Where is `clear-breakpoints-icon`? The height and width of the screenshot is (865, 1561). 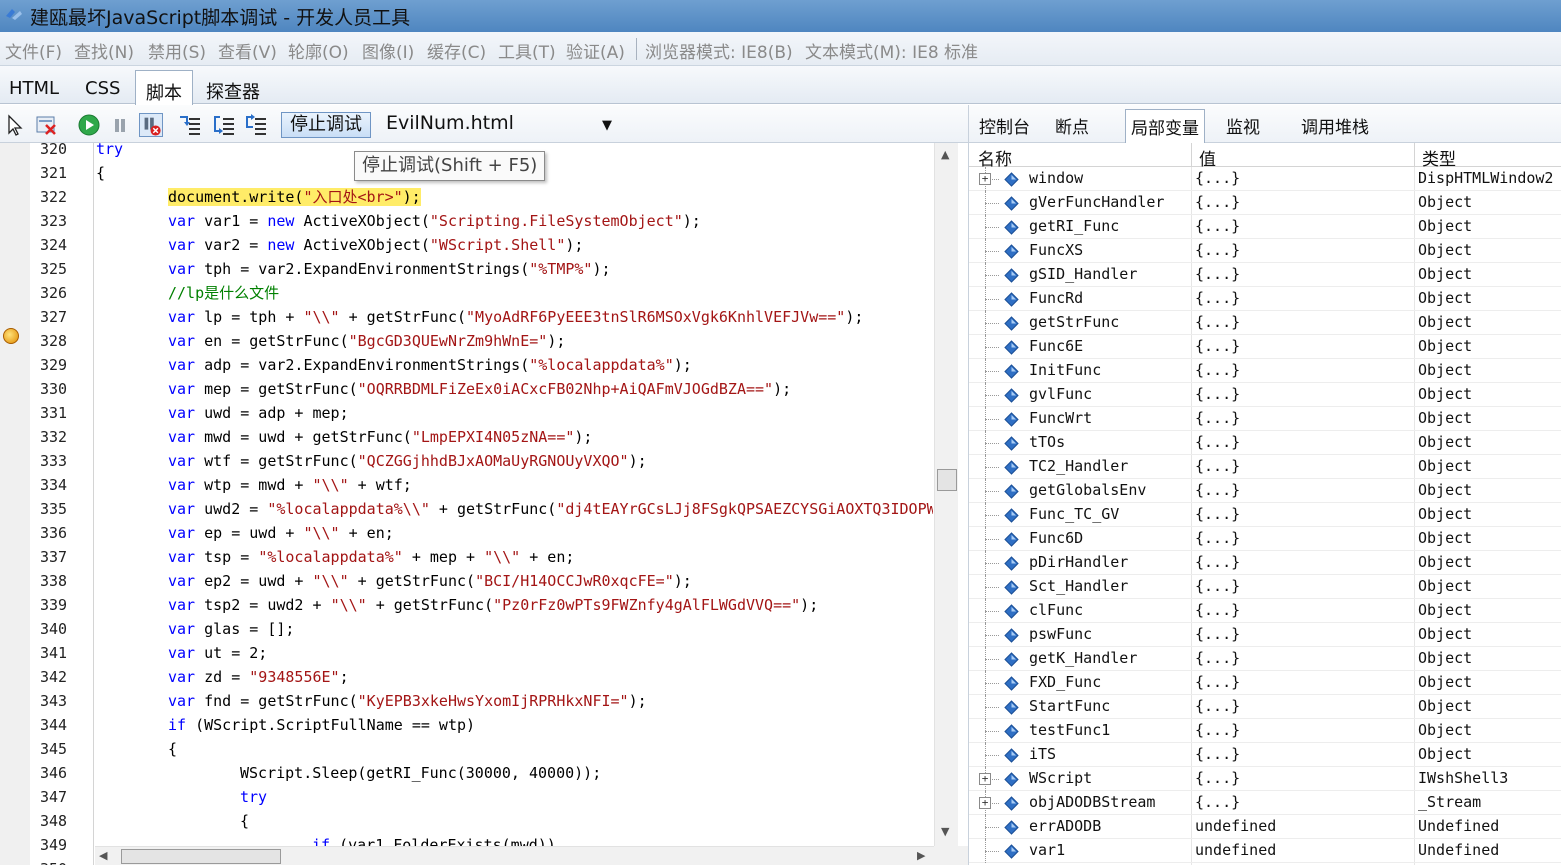 clear-breakpoints-icon is located at coordinates (47, 125).